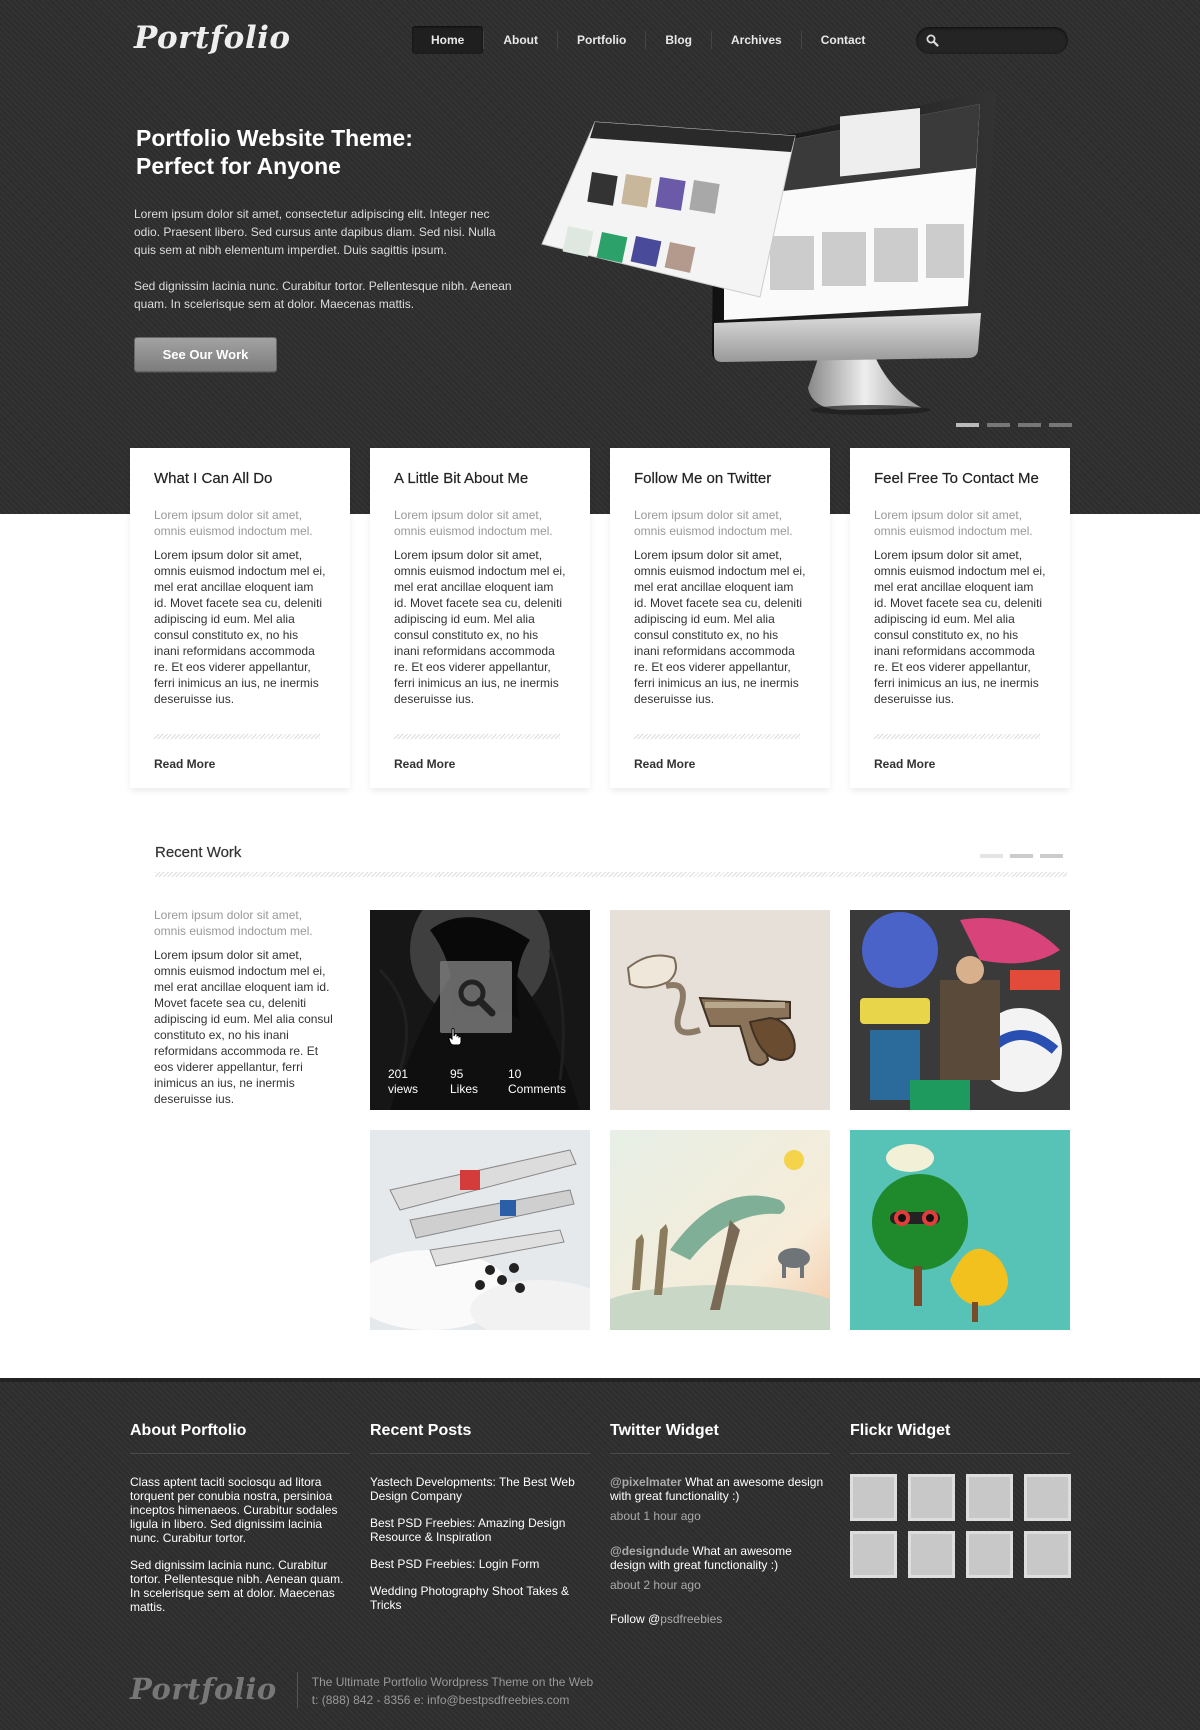 This screenshot has height=1730, width=1200. I want to click on portfolio-thumb-giraffes-desert, so click(720, 1230).